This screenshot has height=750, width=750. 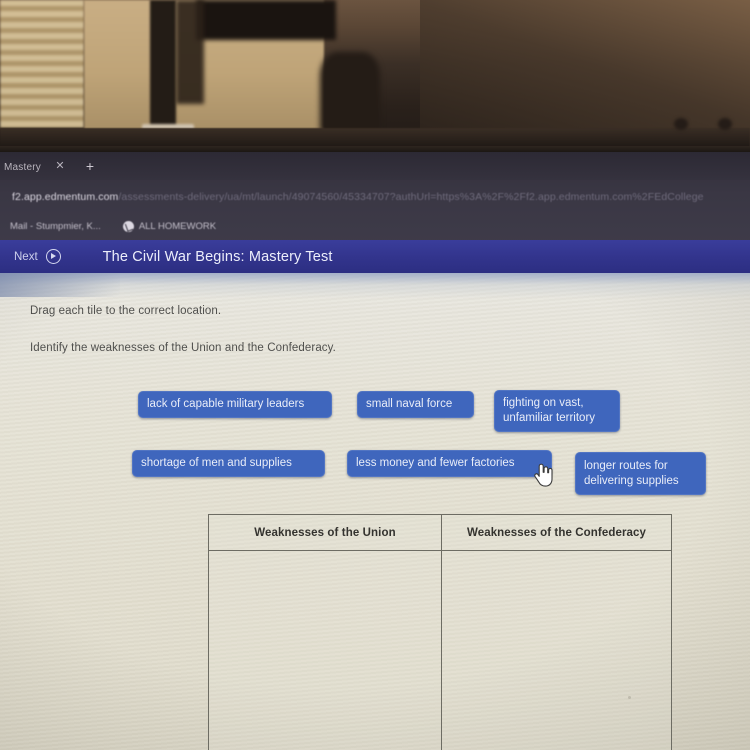 I want to click on drag-tile: less money and fewer factories, so click(x=449, y=463).